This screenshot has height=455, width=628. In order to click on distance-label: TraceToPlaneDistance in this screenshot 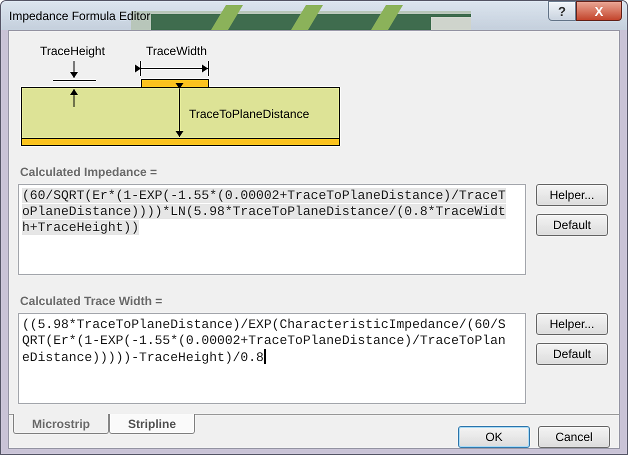, I will do `click(249, 114)`.